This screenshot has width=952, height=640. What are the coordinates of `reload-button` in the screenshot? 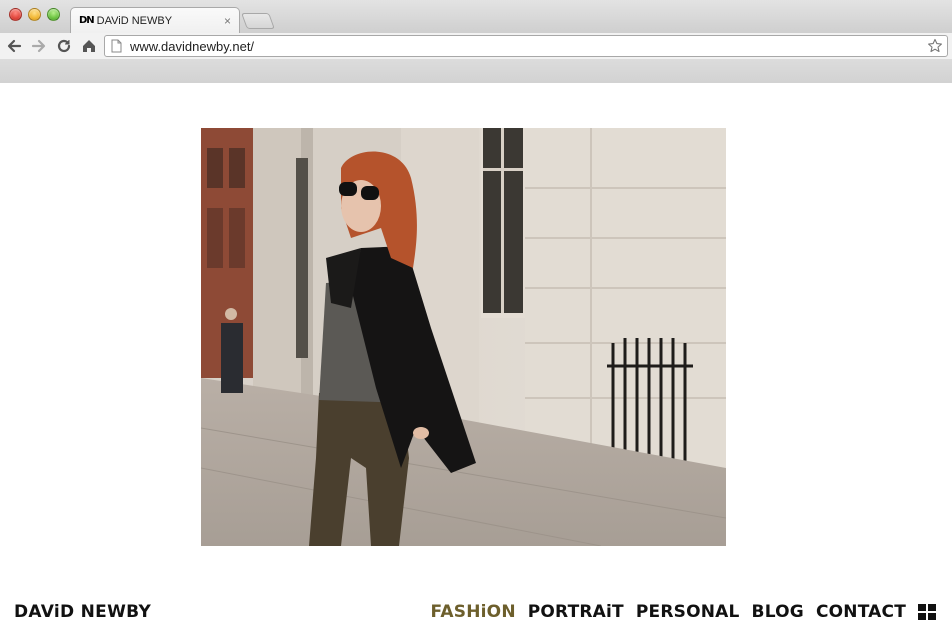 It's located at (64, 46).